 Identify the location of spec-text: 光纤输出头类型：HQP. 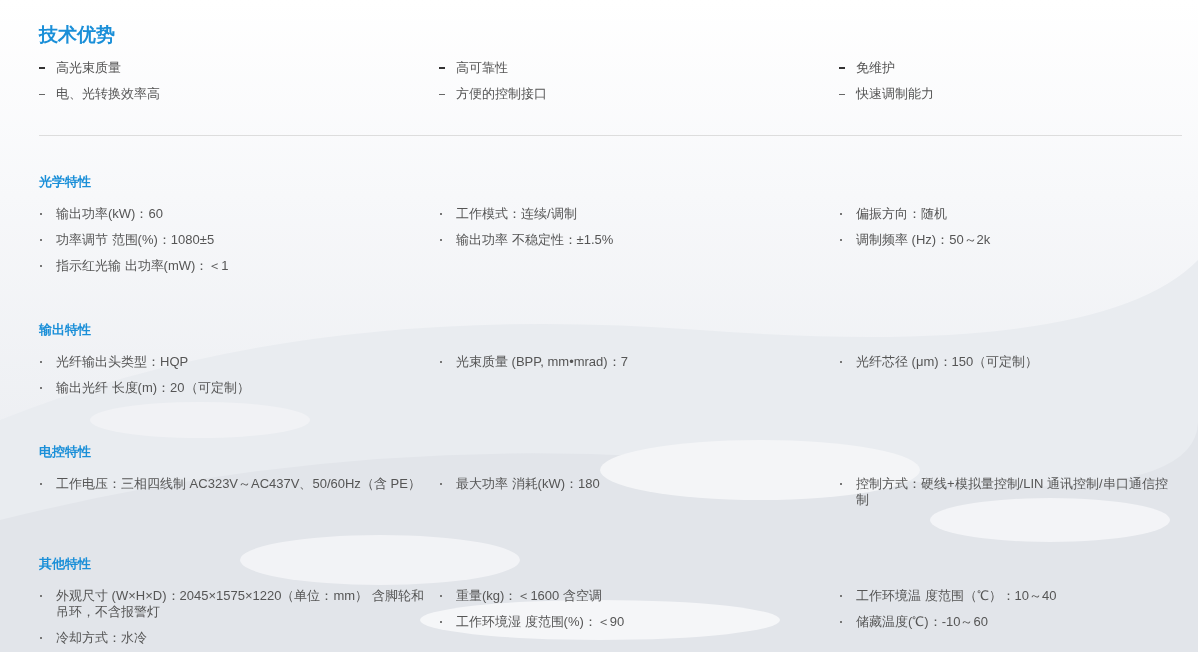
(123, 362).